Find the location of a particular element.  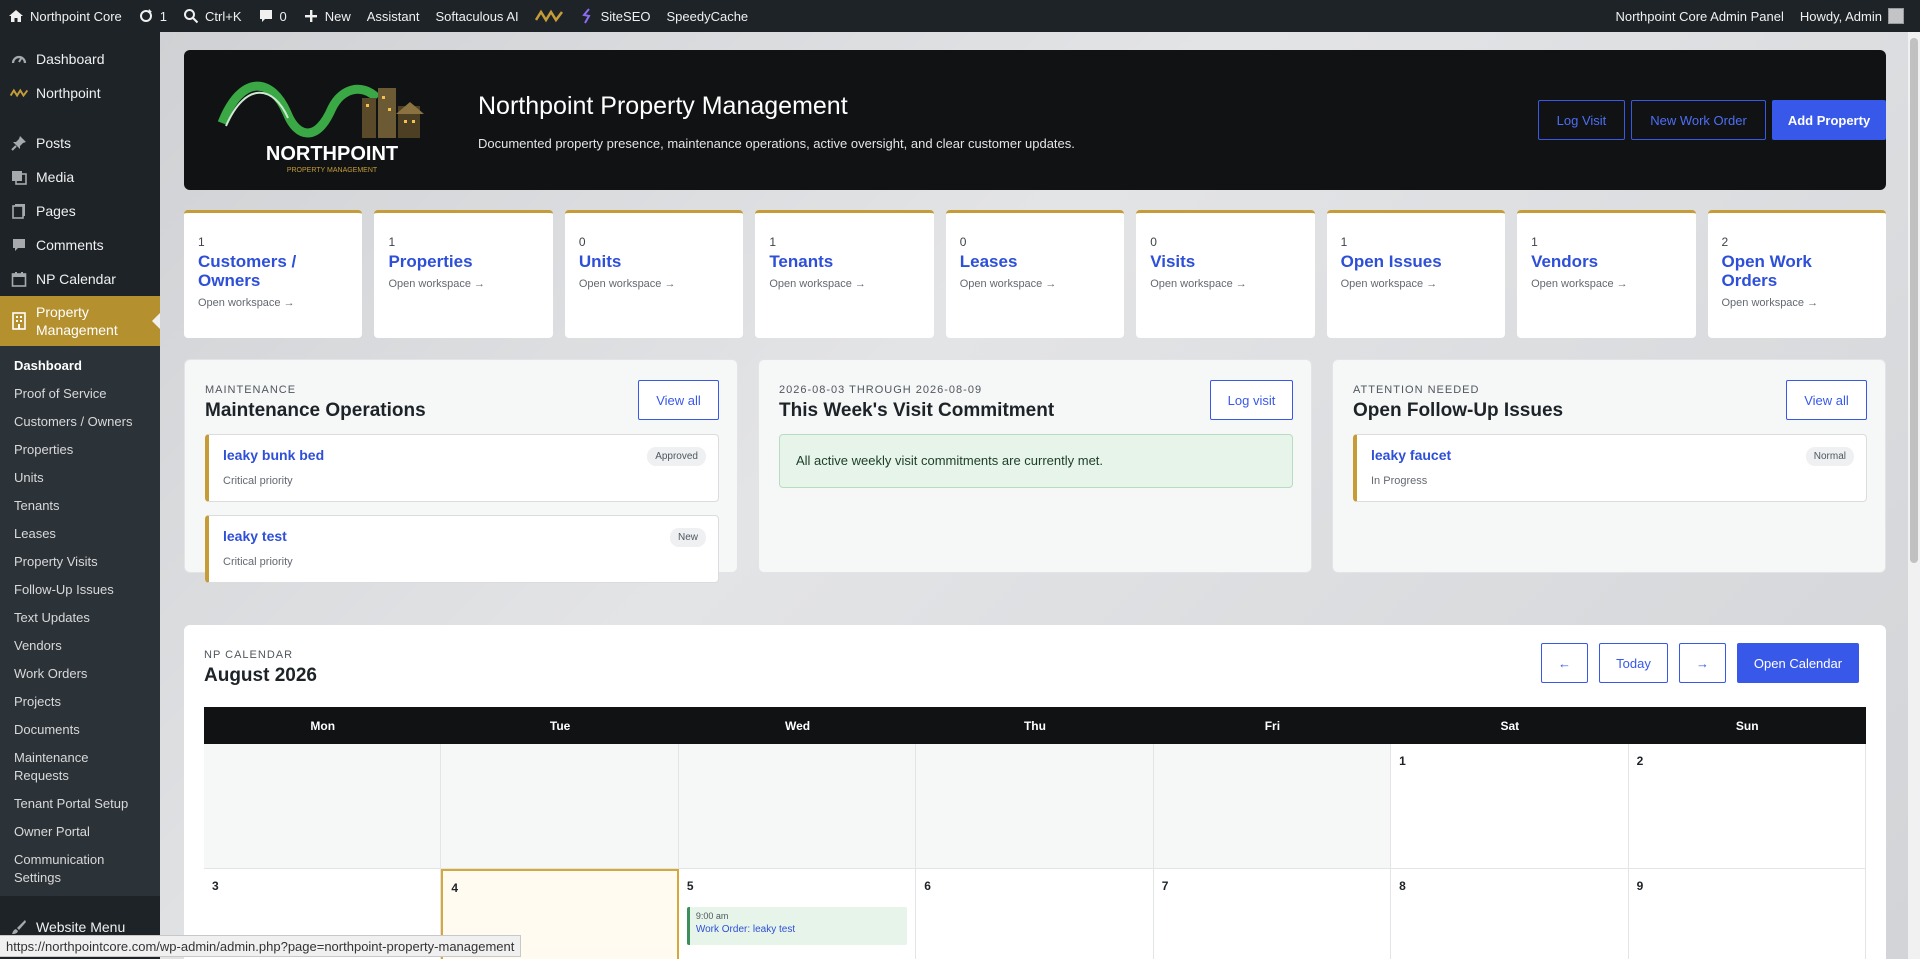

comments-link: 0 is located at coordinates (272, 16).